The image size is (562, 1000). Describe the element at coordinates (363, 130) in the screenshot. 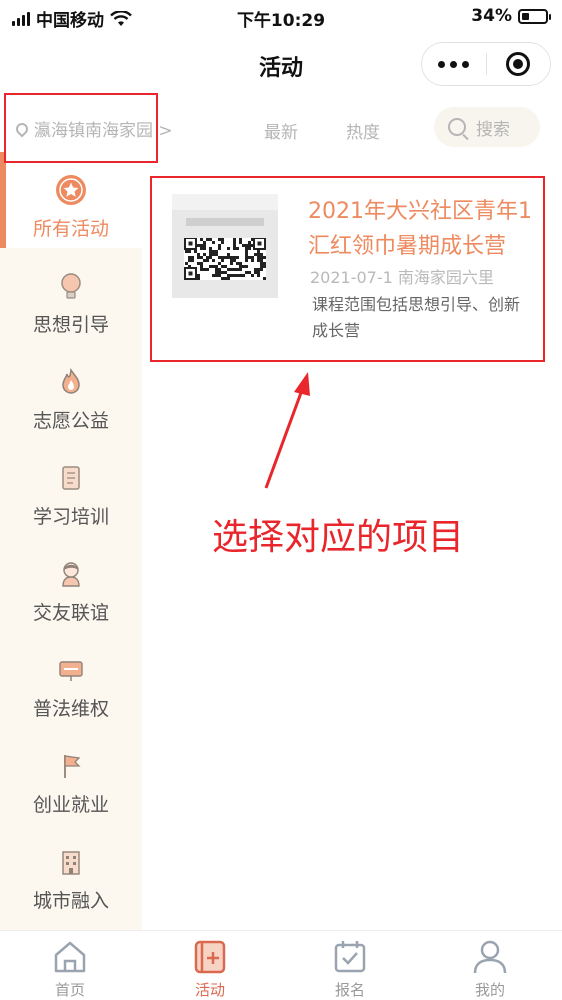

I see `tab-hot: 热度` at that location.